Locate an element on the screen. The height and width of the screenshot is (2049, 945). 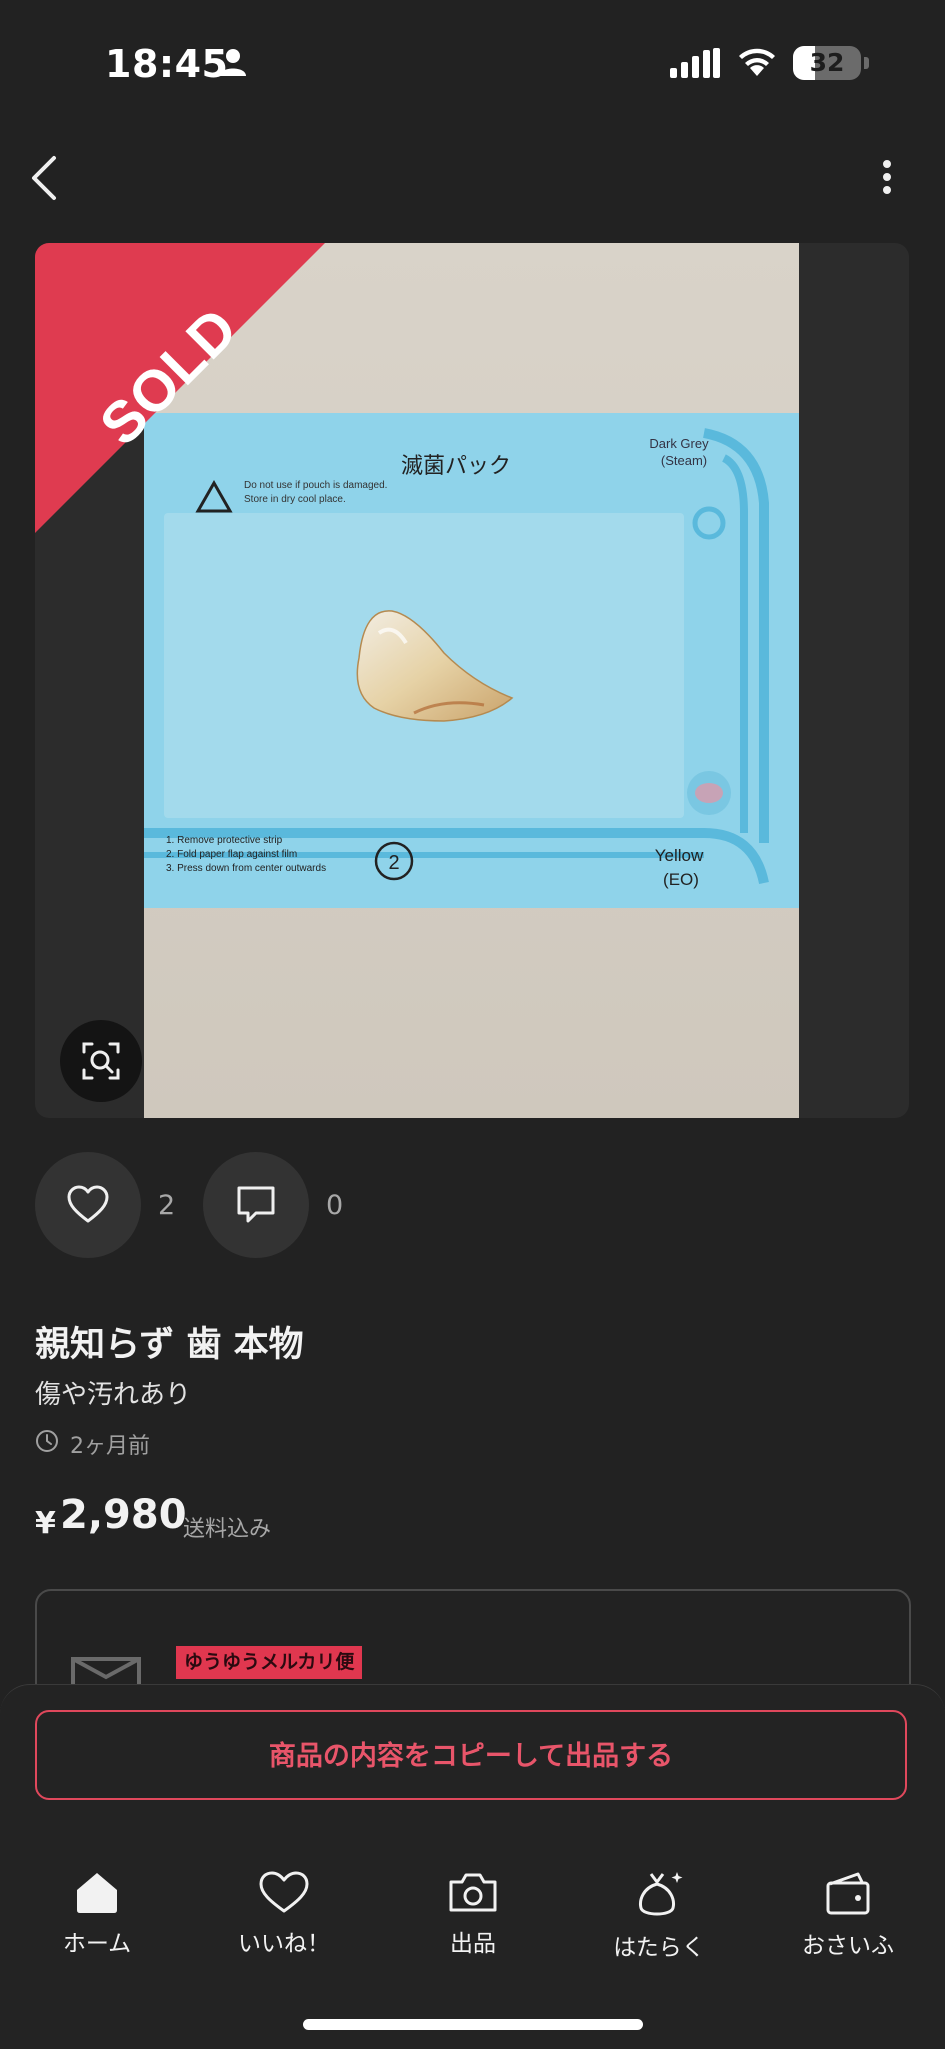
svg-text: 1. Remove protective strip is located at coordinates (224, 840).